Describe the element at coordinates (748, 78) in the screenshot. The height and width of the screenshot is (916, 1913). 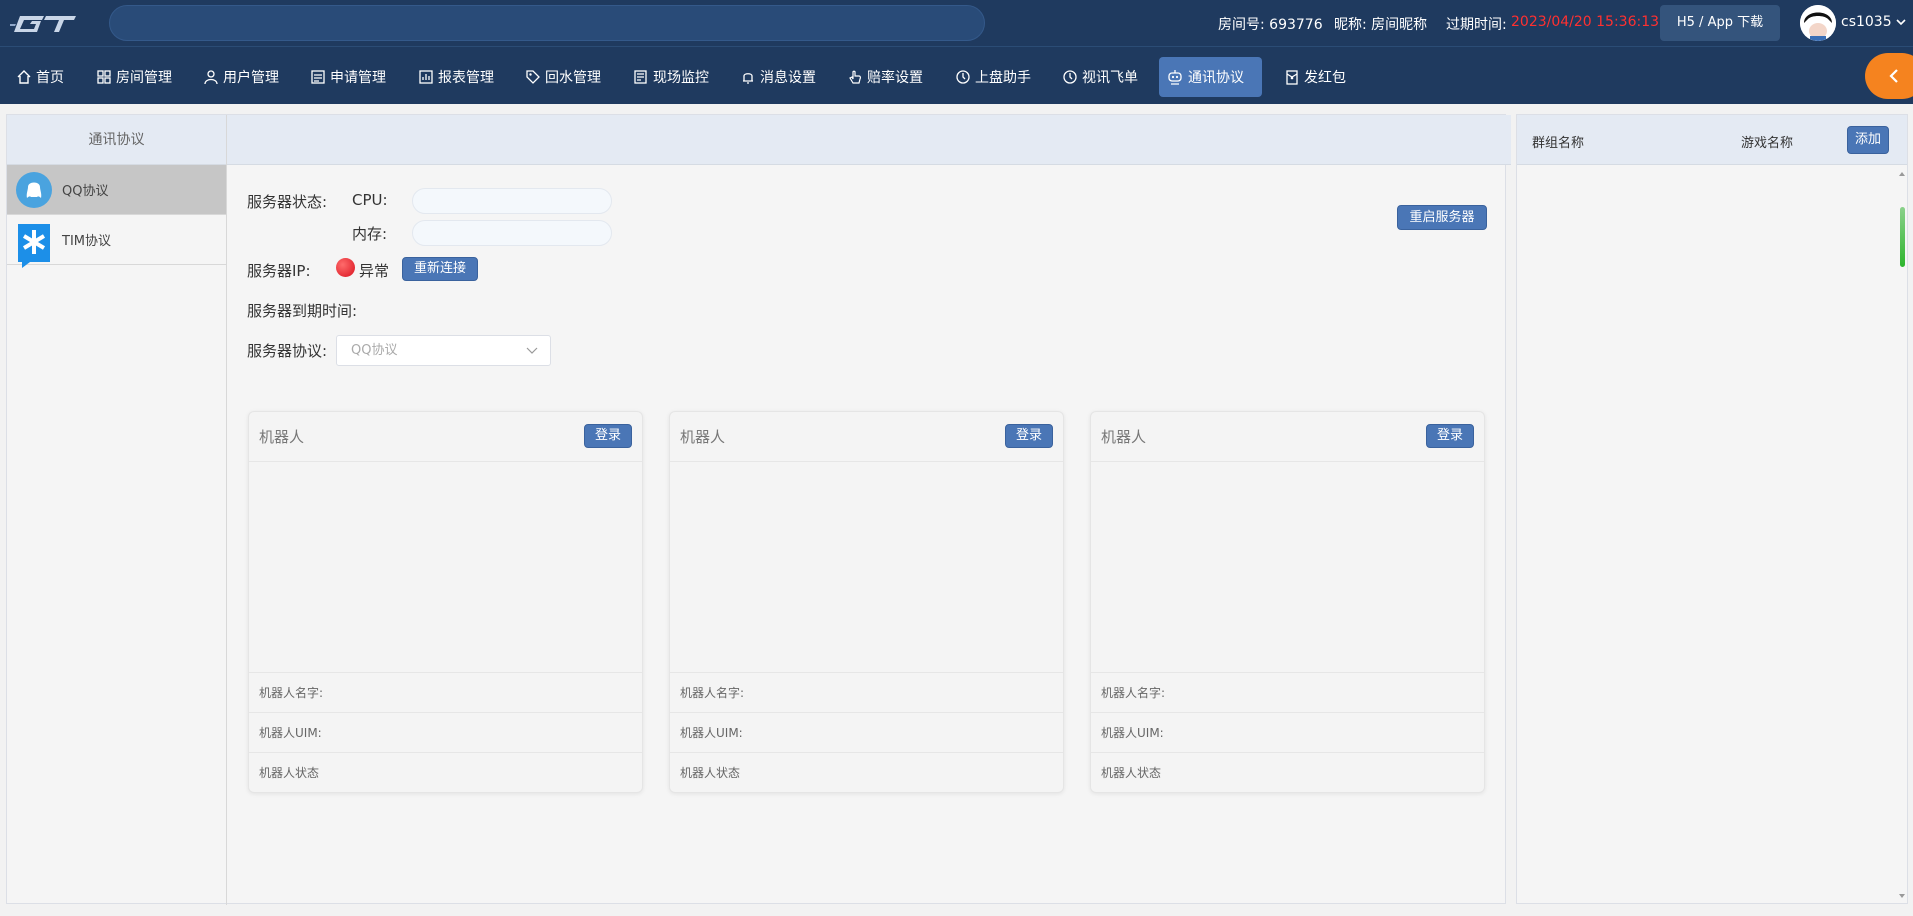
I see `bell-icon` at that location.